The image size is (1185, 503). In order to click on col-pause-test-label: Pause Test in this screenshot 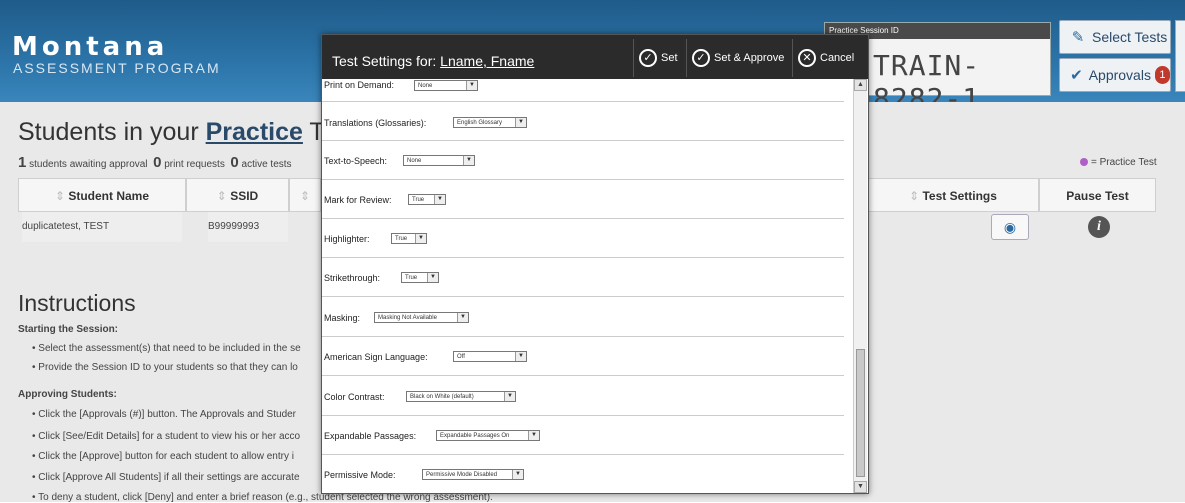, I will do `click(1097, 196)`.